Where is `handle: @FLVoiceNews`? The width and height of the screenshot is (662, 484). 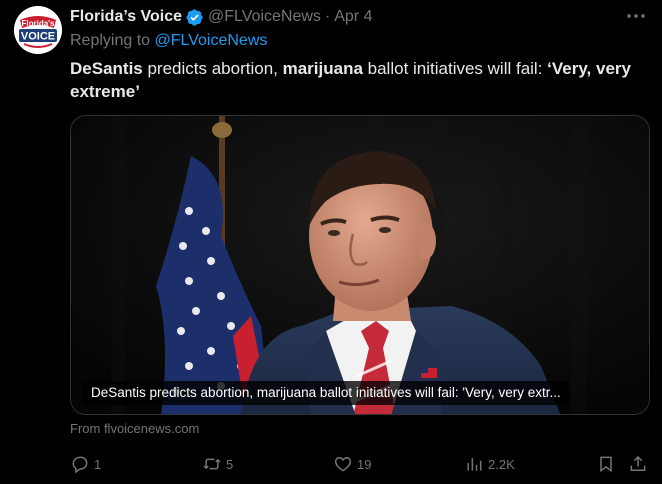
handle: @FLVoiceNews is located at coordinates (264, 17).